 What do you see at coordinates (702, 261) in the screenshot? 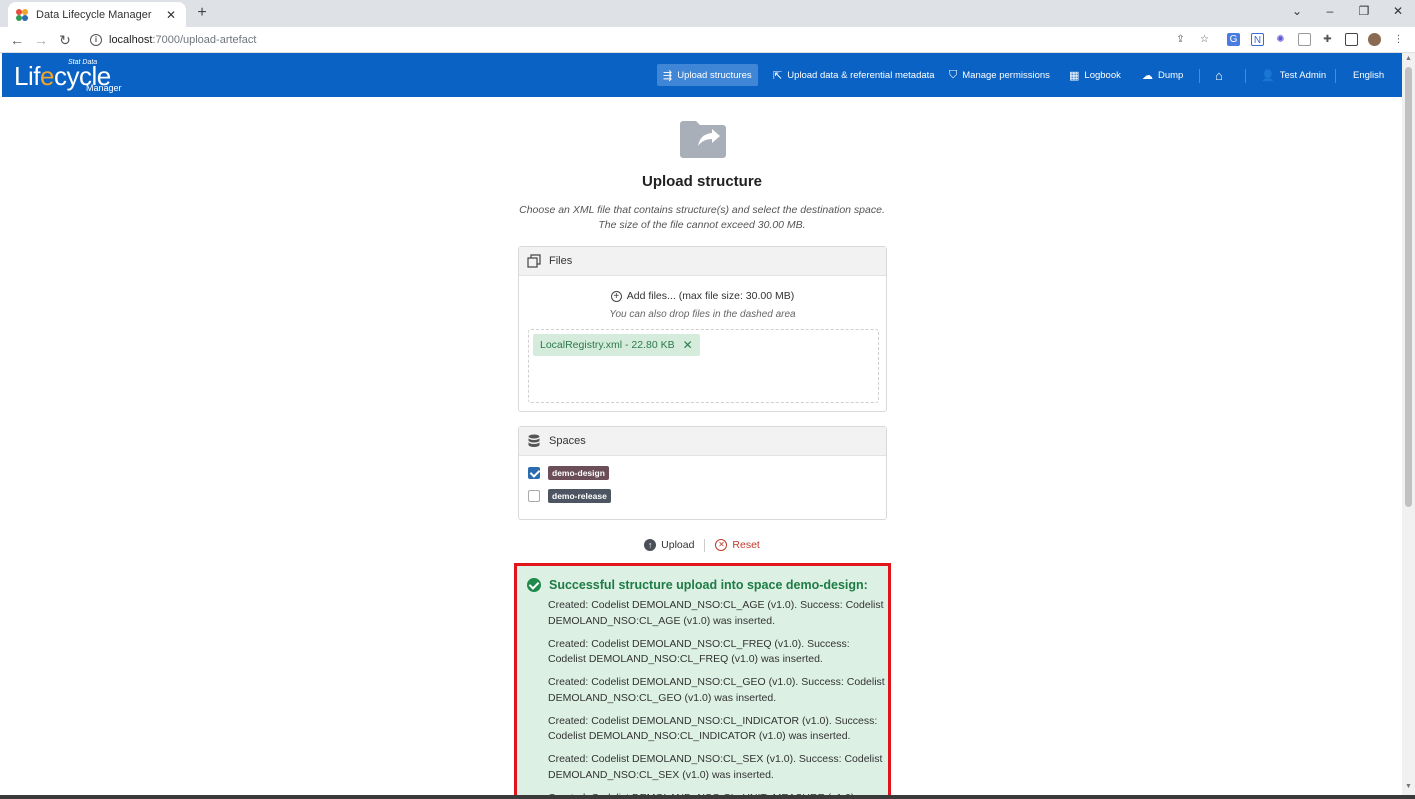
I see `files-panel-header: Files` at bounding box center [702, 261].